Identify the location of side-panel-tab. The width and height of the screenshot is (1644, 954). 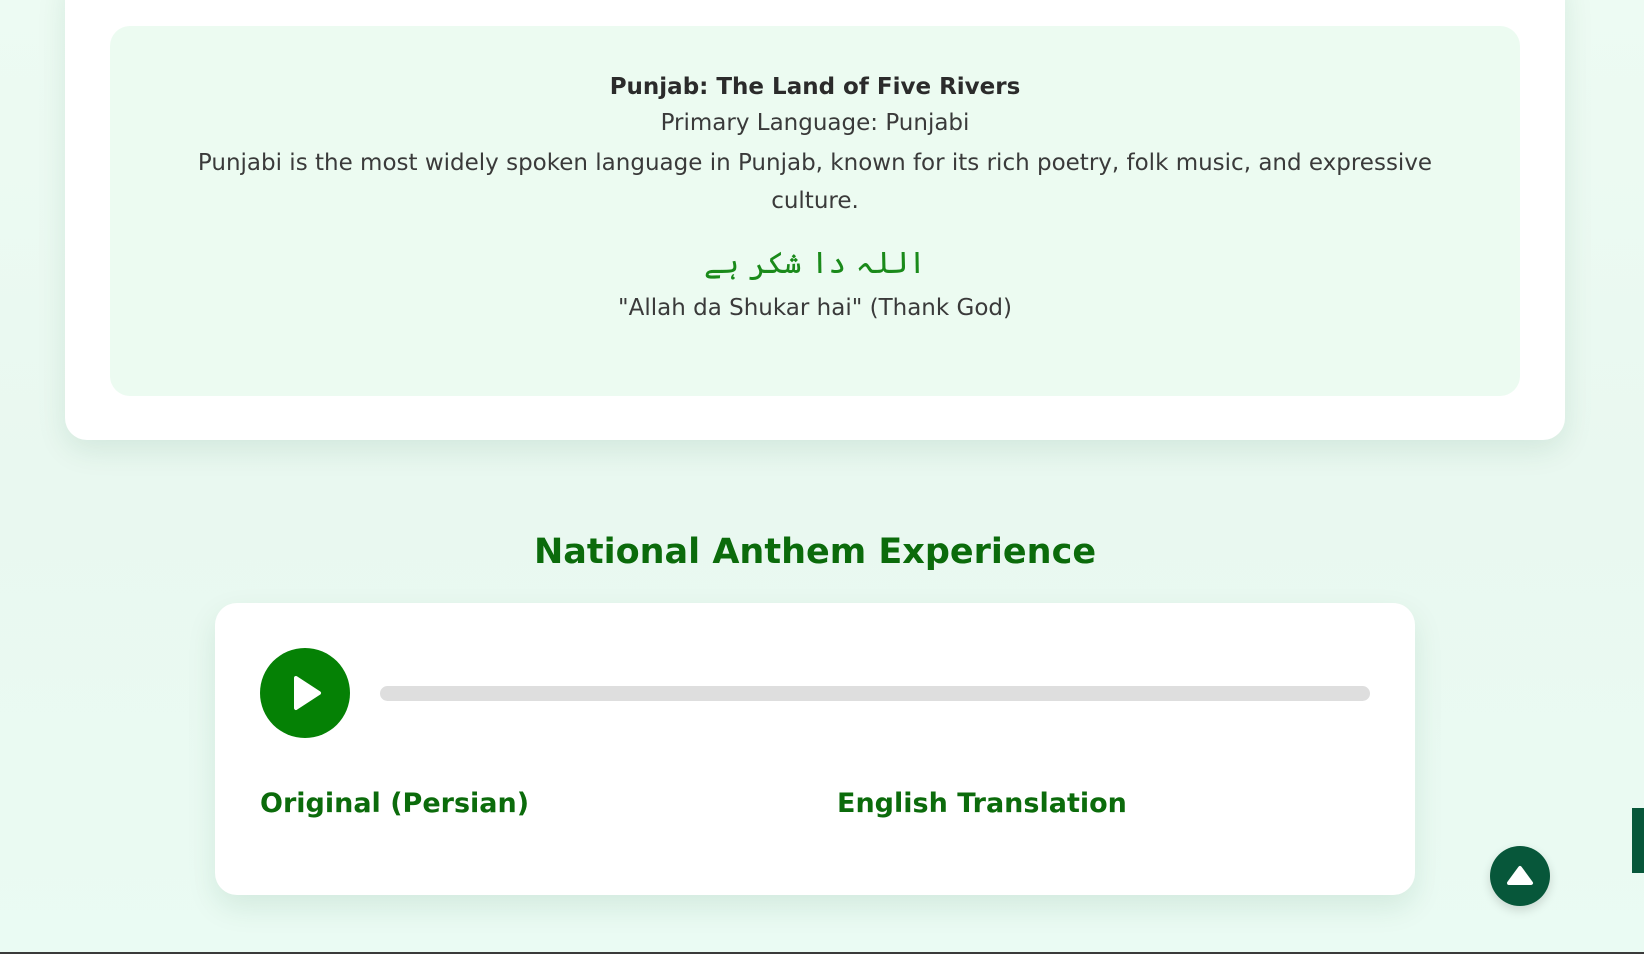
(1638, 840).